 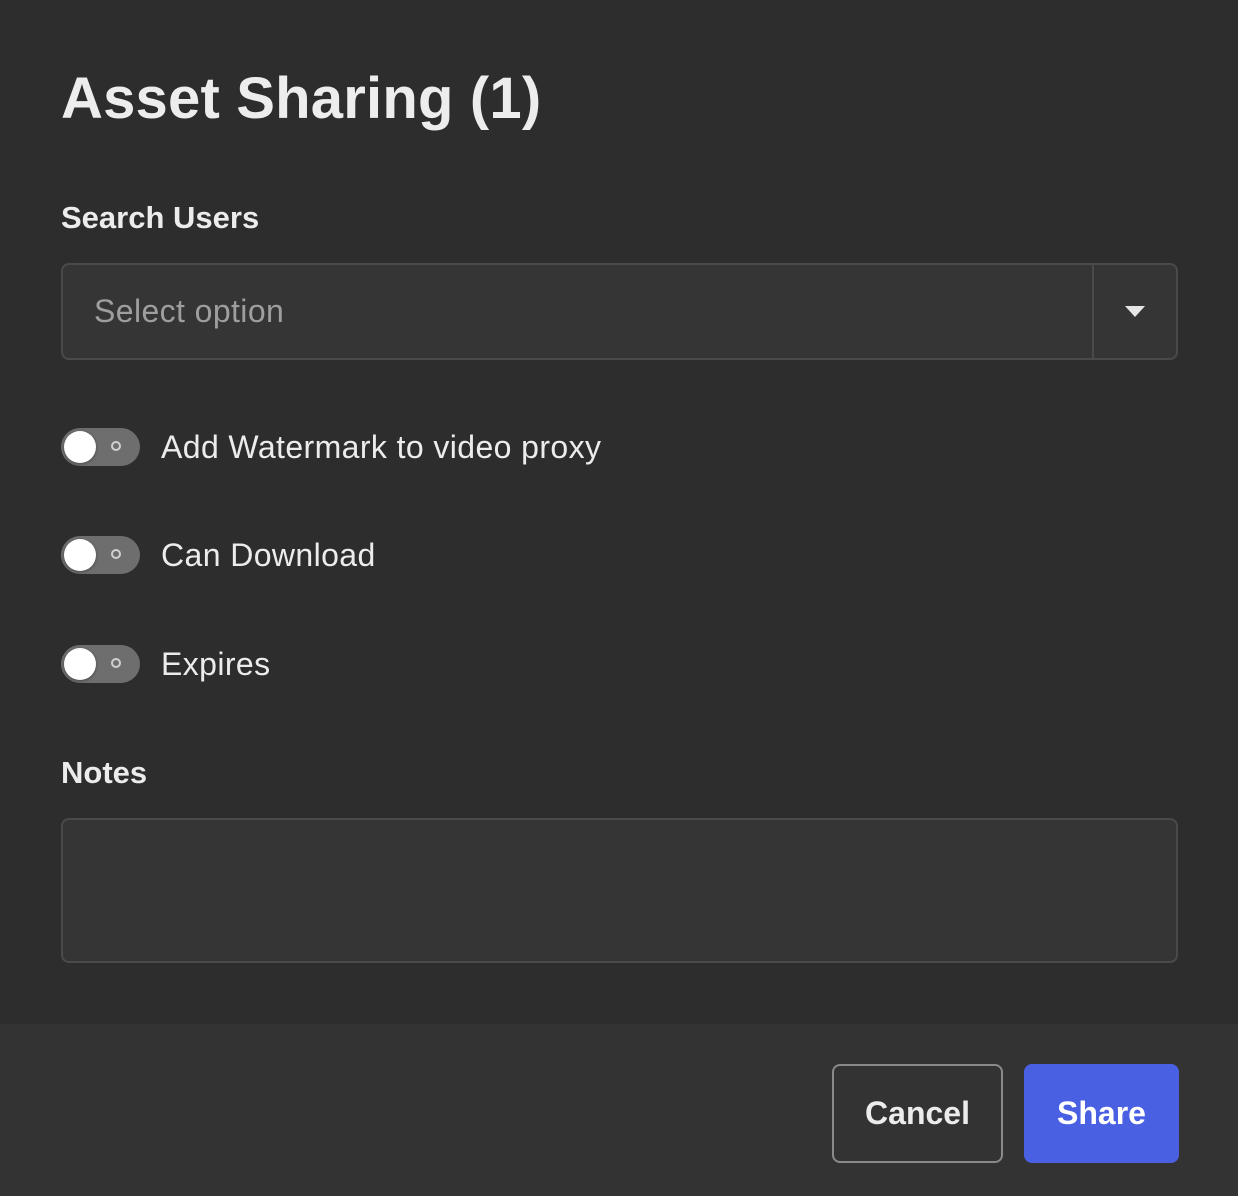 I want to click on select-dropdown-button, so click(x=1134, y=311).